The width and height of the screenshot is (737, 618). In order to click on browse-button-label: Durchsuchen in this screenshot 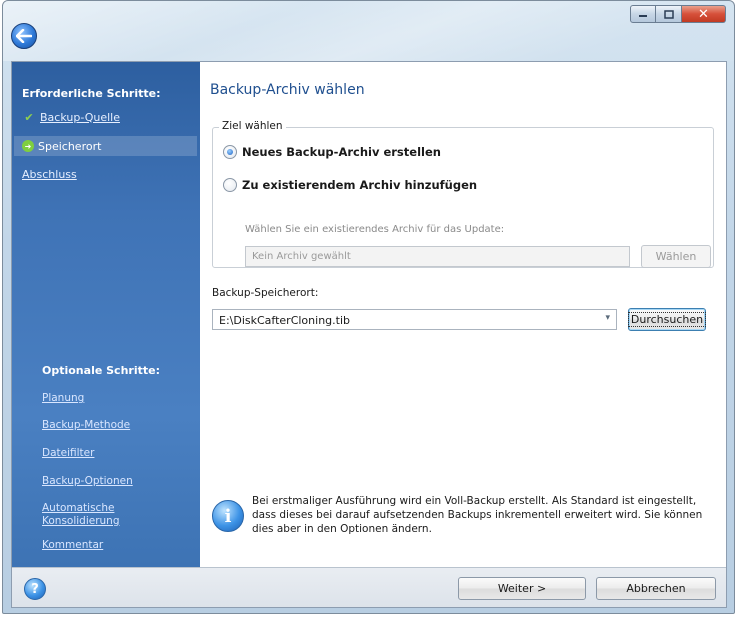, I will do `click(667, 319)`.